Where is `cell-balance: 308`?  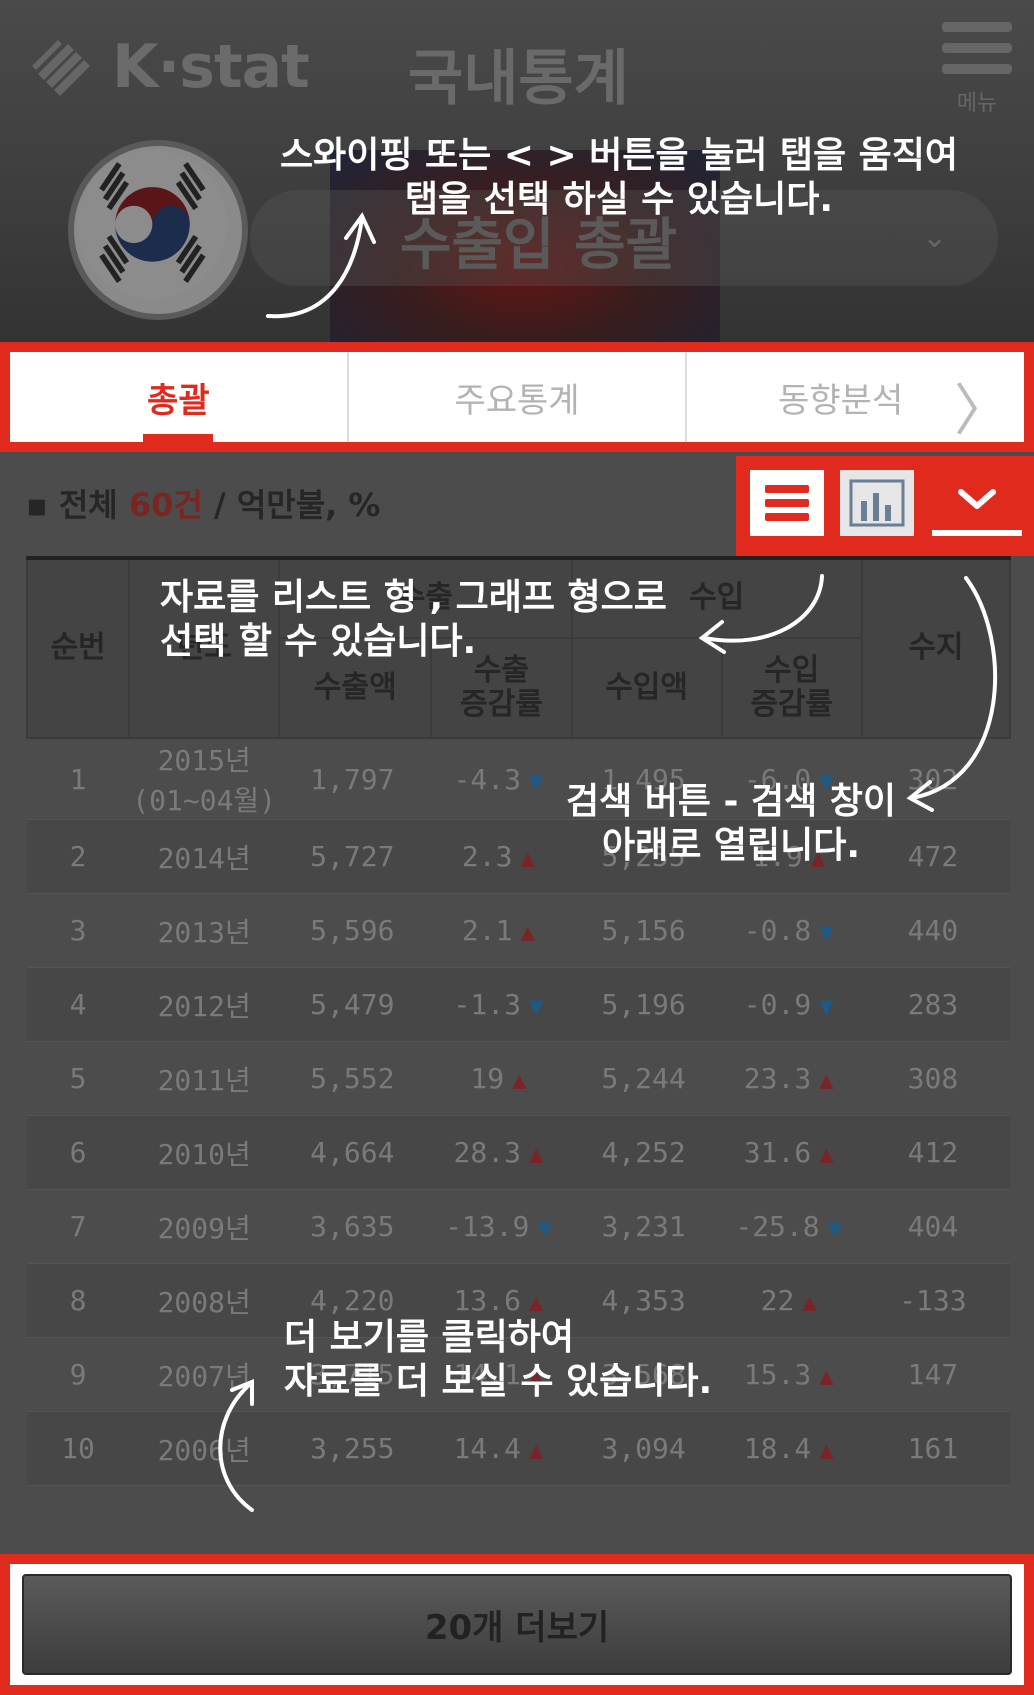
cell-balance: 308 is located at coordinates (935, 1078).